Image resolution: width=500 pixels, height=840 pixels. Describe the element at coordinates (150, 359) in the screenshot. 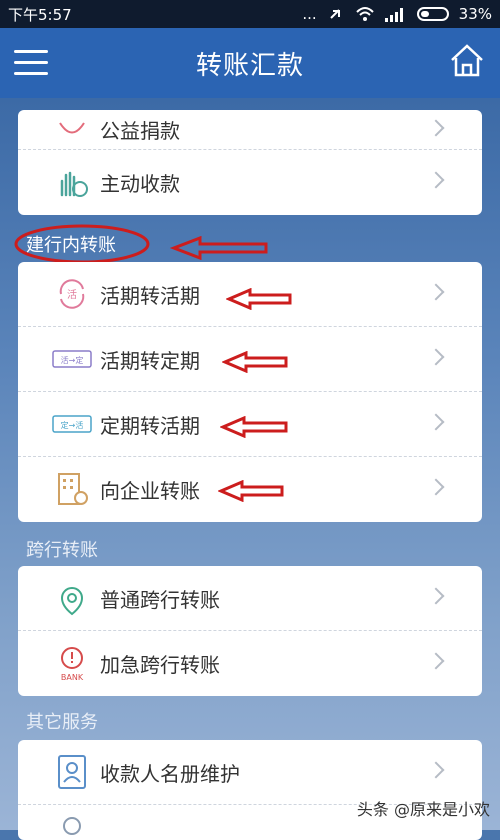

I see `list-item-label: 活期转定期` at that location.